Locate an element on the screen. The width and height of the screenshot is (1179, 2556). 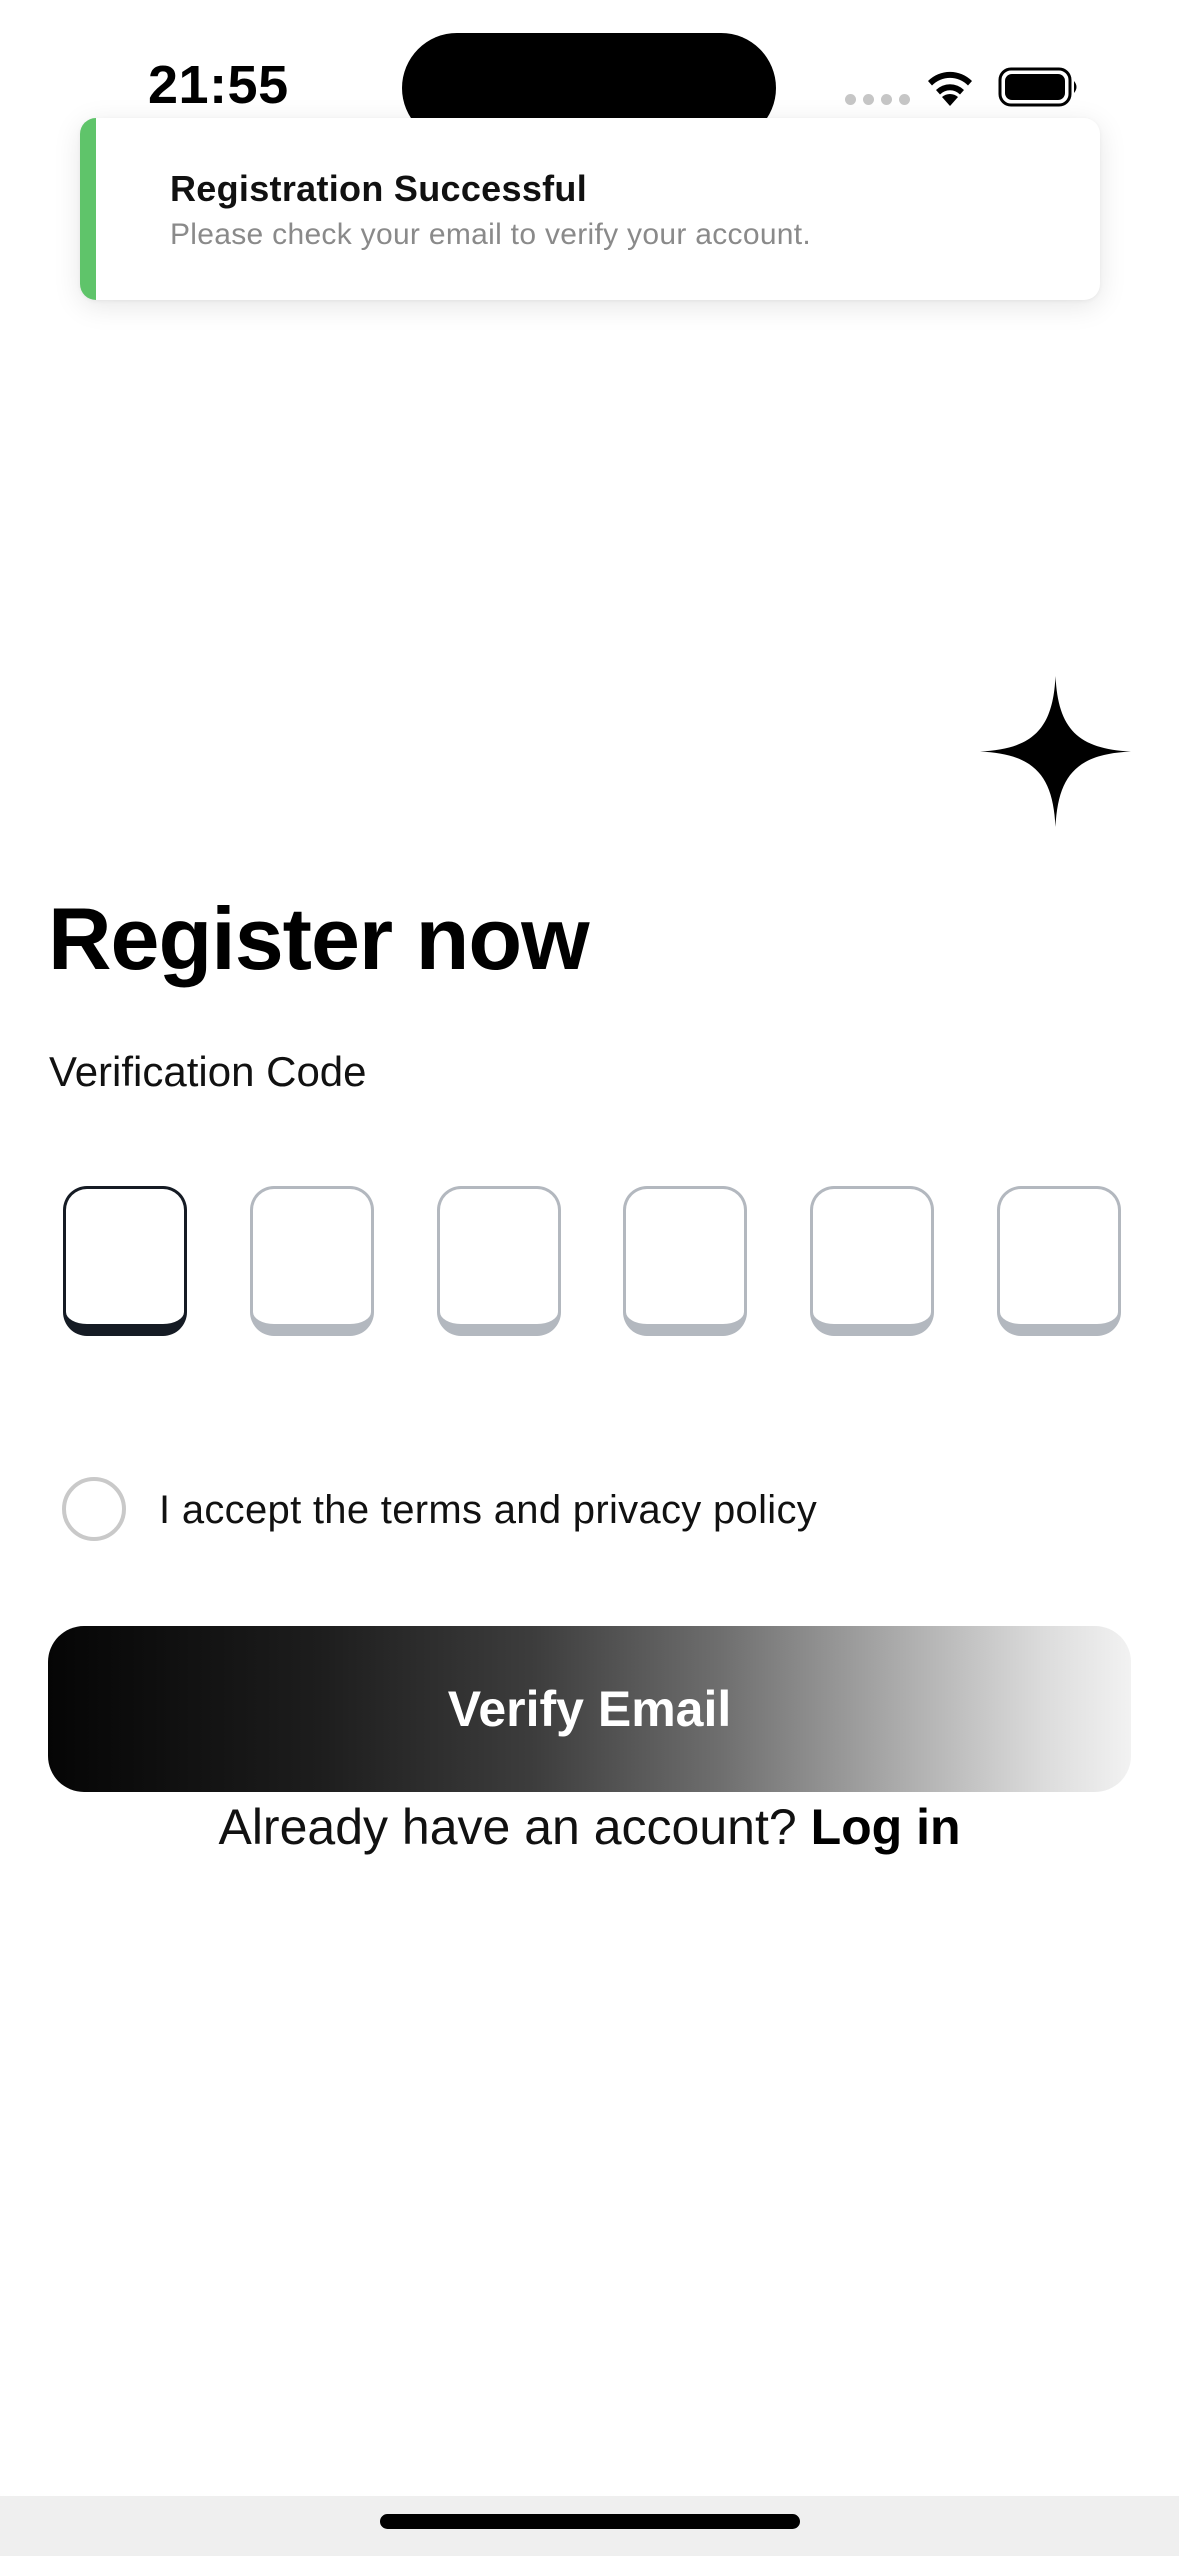
login-prompt-text: Already have an account? is located at coordinates (507, 1827).